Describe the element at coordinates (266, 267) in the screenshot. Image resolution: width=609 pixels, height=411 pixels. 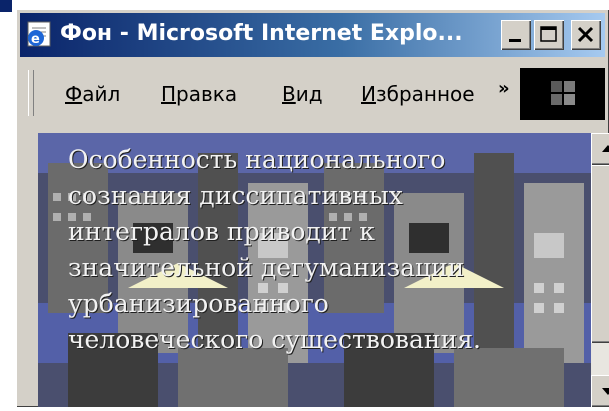
I see `page-text-line: значительной дегуманизации` at that location.